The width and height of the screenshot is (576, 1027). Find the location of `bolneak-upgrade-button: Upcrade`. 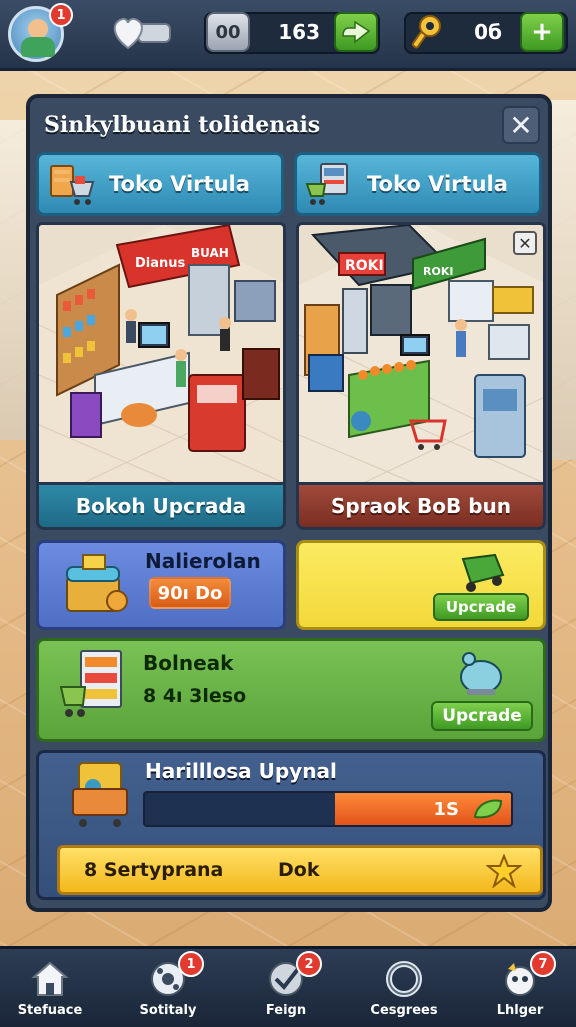

bolneak-upgrade-button: Upcrade is located at coordinates (482, 716).